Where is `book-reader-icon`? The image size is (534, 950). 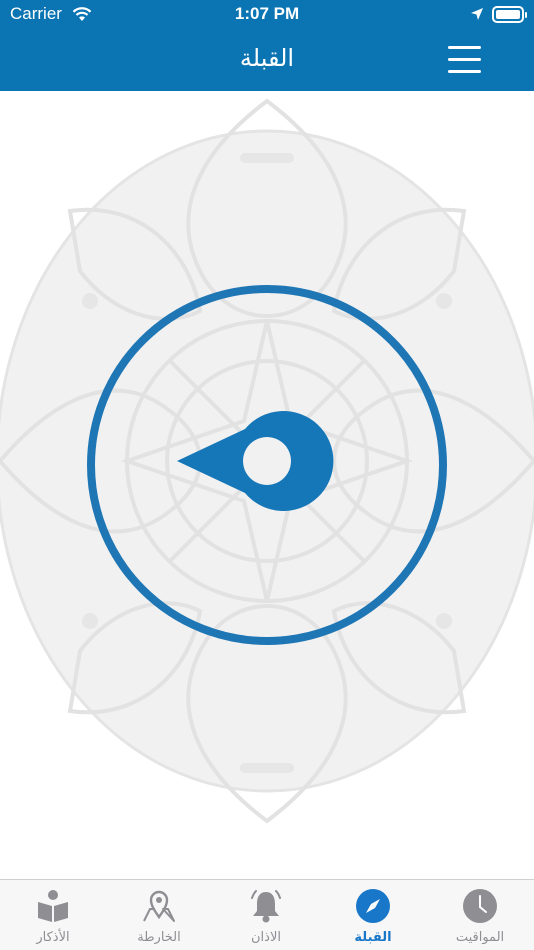
book-reader-icon is located at coordinates (53, 906).